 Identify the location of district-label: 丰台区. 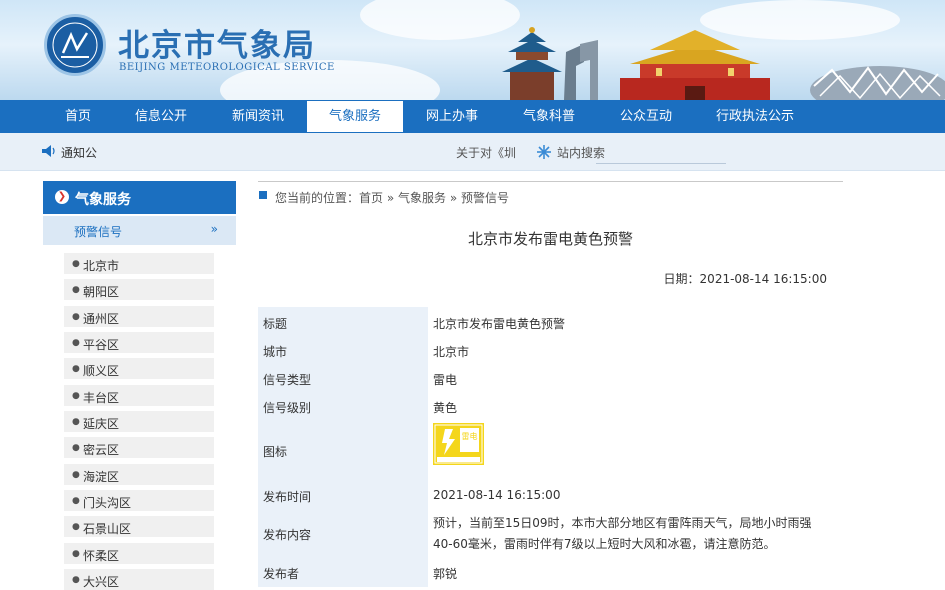
(101, 398).